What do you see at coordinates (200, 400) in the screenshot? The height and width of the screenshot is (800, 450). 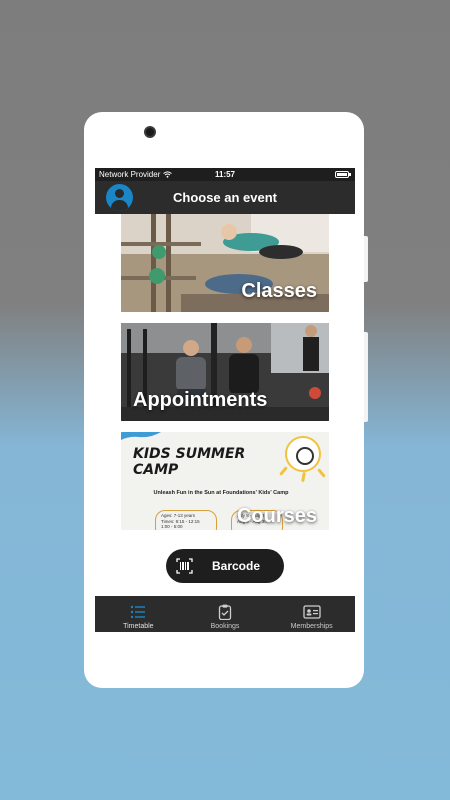 I see `event-label-appointments: Appointments` at bounding box center [200, 400].